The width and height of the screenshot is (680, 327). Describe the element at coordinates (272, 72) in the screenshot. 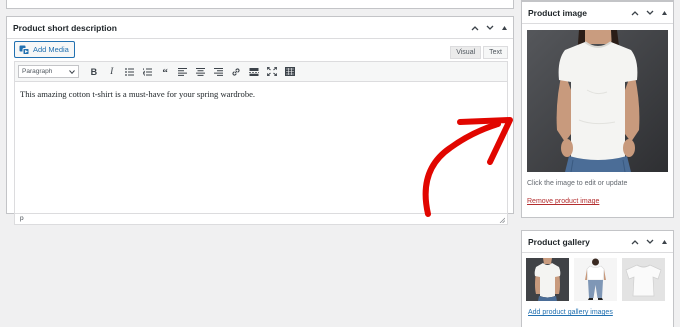

I see `fullscreen-icon` at that location.